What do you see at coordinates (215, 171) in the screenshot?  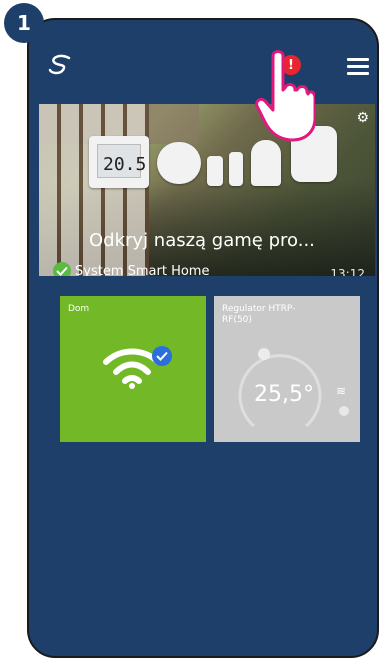 I see `plug-device-image` at bounding box center [215, 171].